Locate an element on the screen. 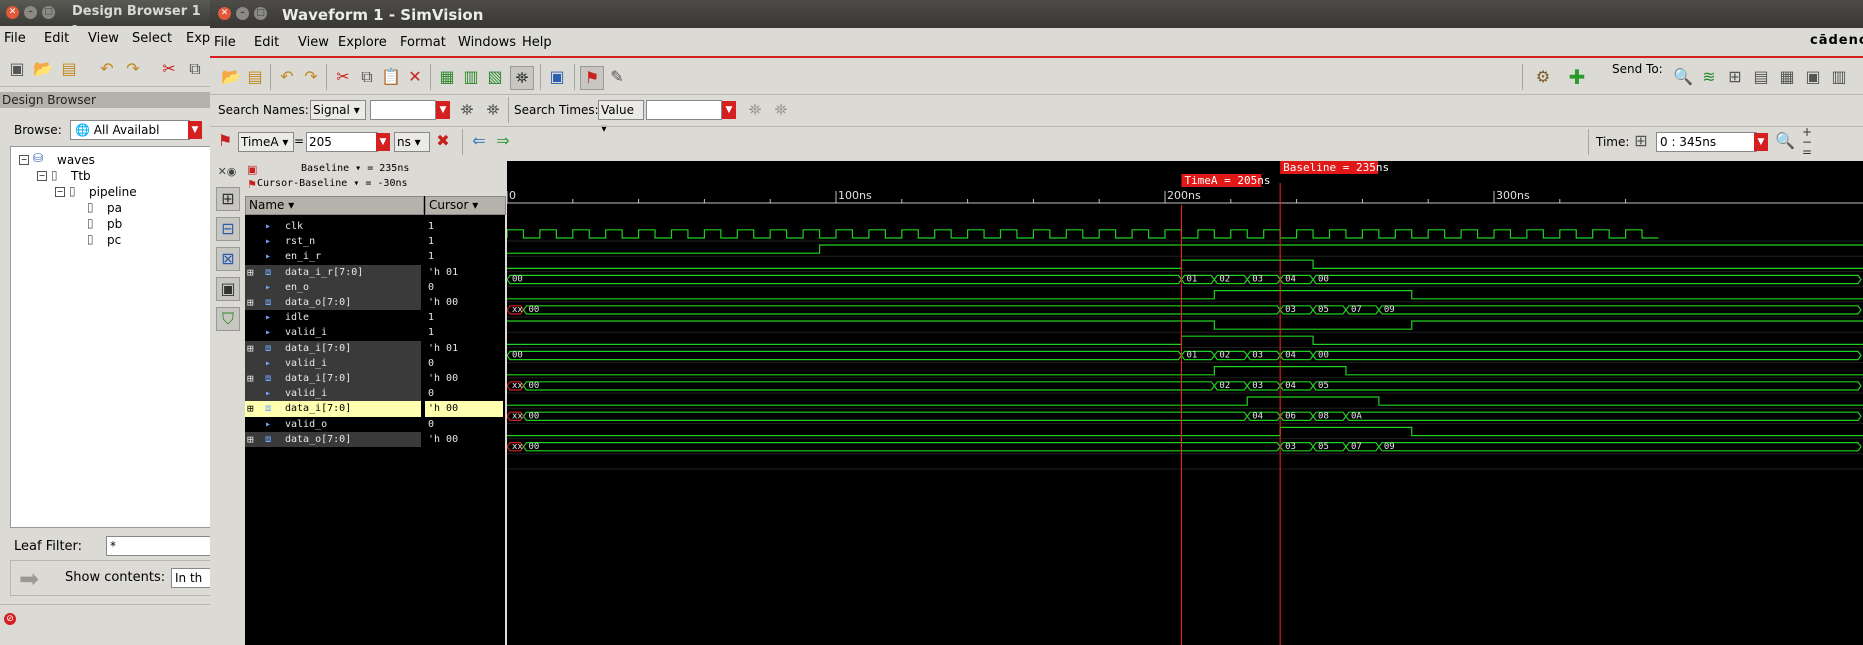 The width and height of the screenshot is (1863, 645). cursor-right-icon: ⇒ is located at coordinates (503, 141).